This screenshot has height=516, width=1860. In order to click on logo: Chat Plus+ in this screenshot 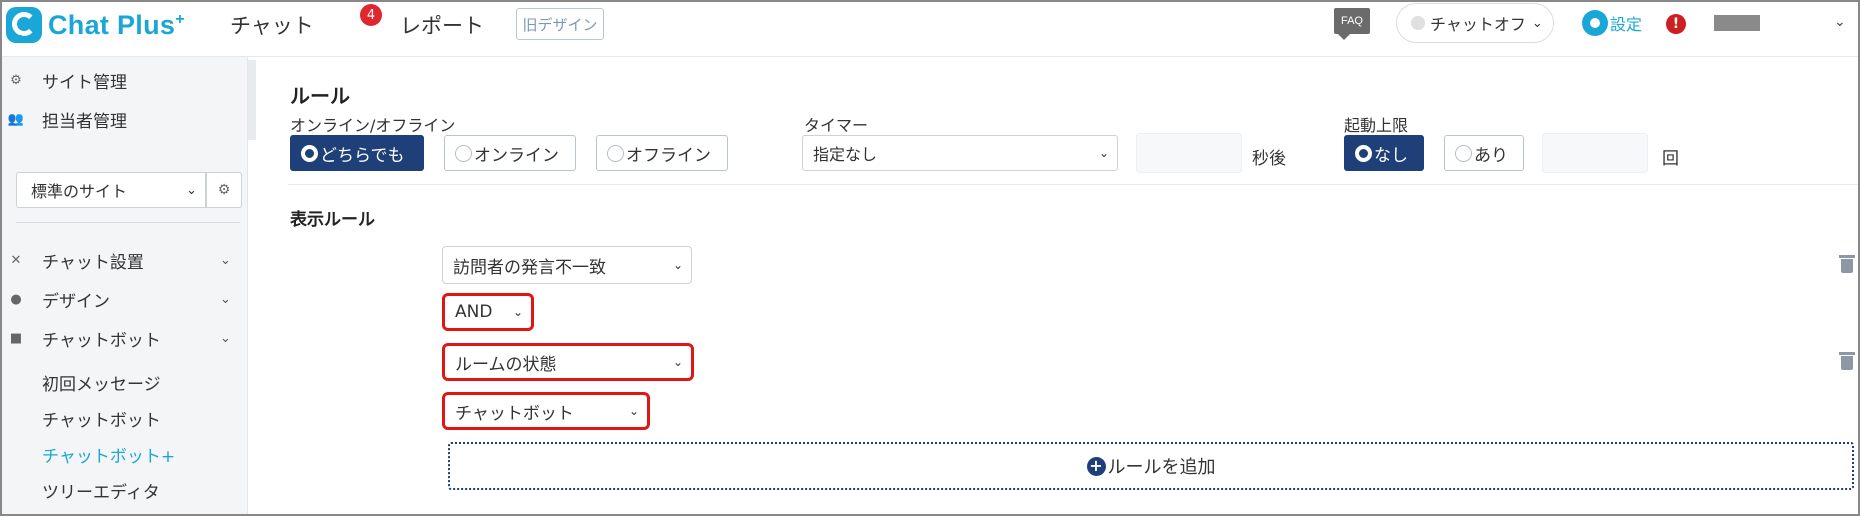, I will do `click(95, 25)`.